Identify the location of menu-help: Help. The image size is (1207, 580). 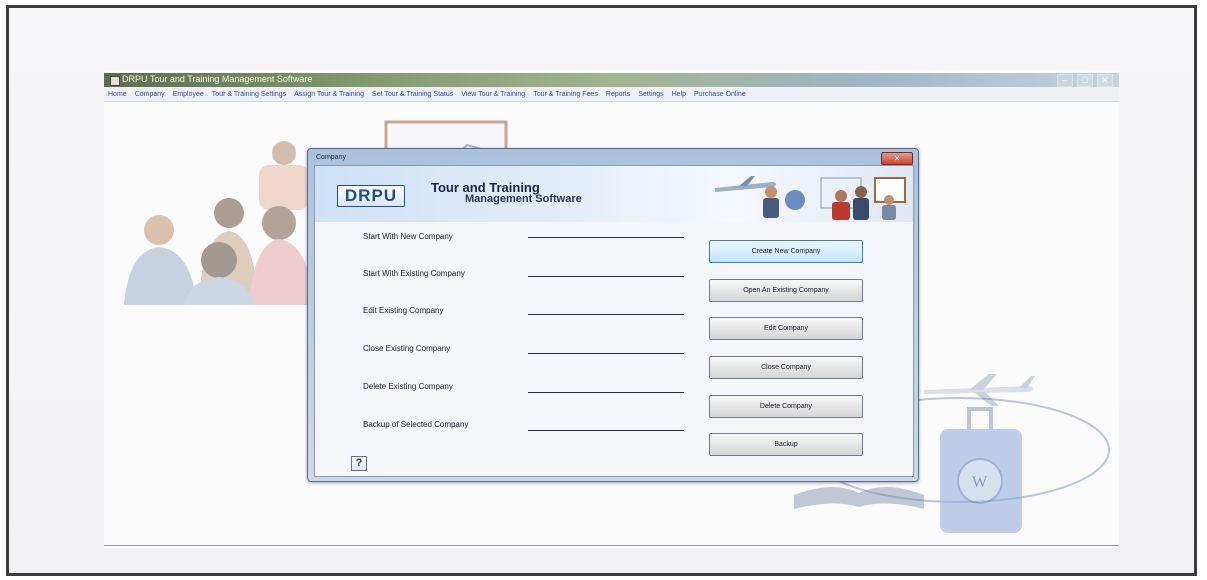
(679, 94).